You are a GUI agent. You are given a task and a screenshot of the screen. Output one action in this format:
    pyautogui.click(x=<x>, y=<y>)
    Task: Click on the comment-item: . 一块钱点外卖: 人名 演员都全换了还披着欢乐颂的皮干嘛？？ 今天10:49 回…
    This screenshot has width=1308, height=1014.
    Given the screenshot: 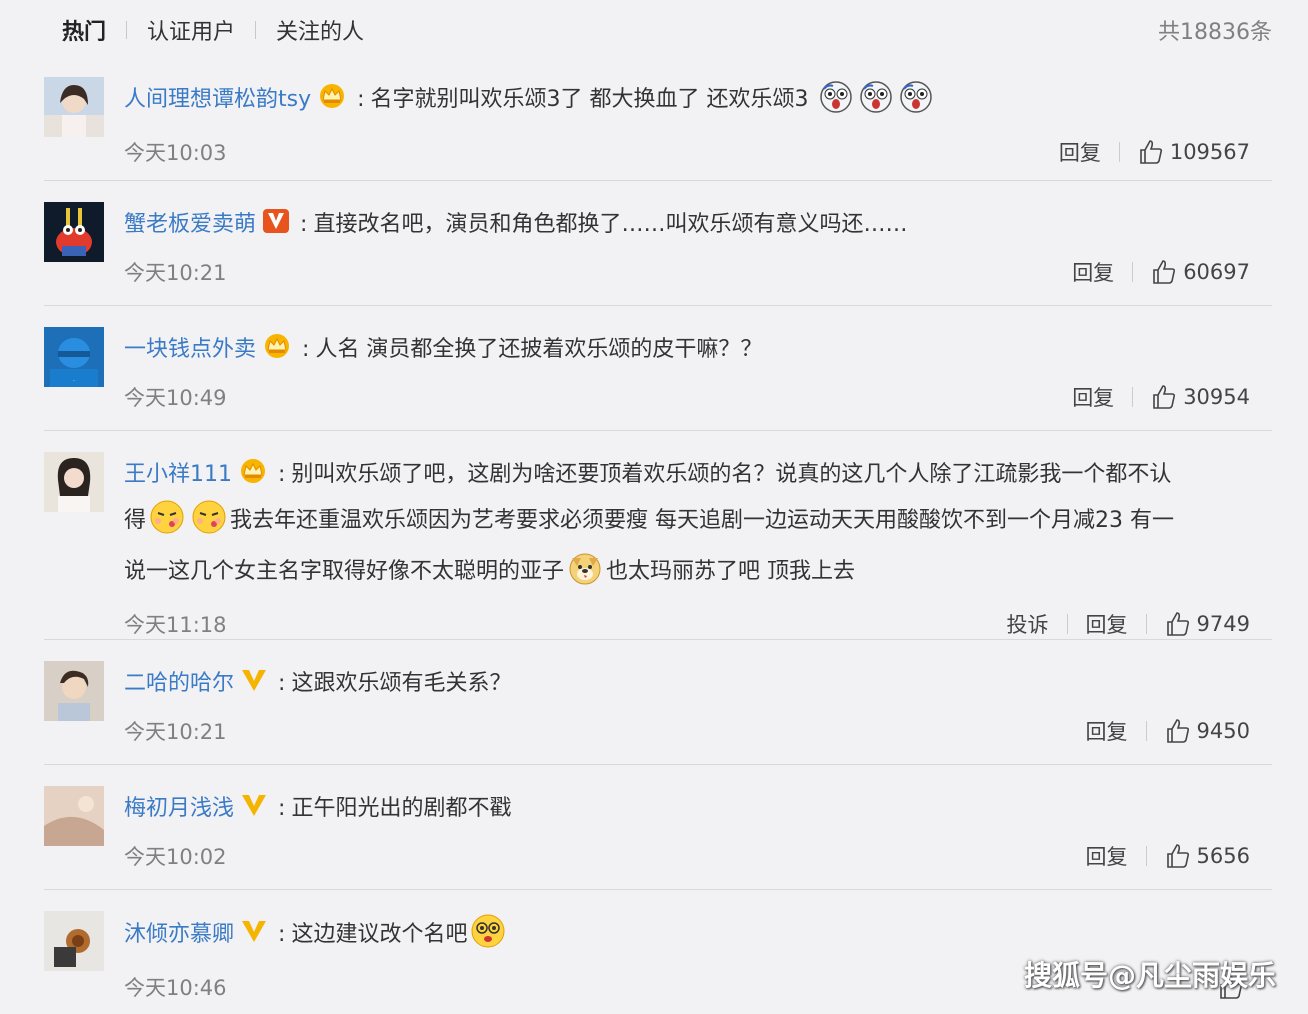 What is the action you would take?
    pyautogui.click(x=658, y=368)
    